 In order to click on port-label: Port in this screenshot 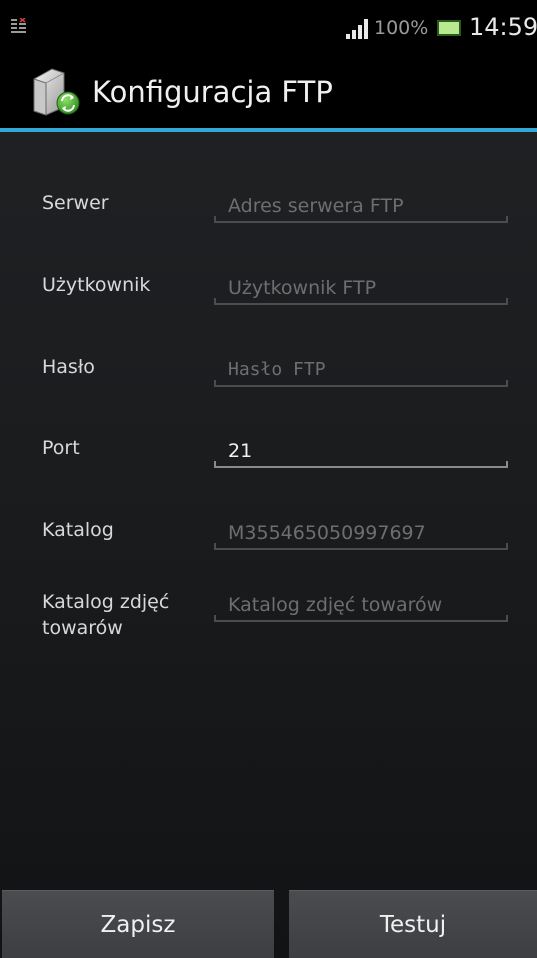, I will do `click(61, 448)`.